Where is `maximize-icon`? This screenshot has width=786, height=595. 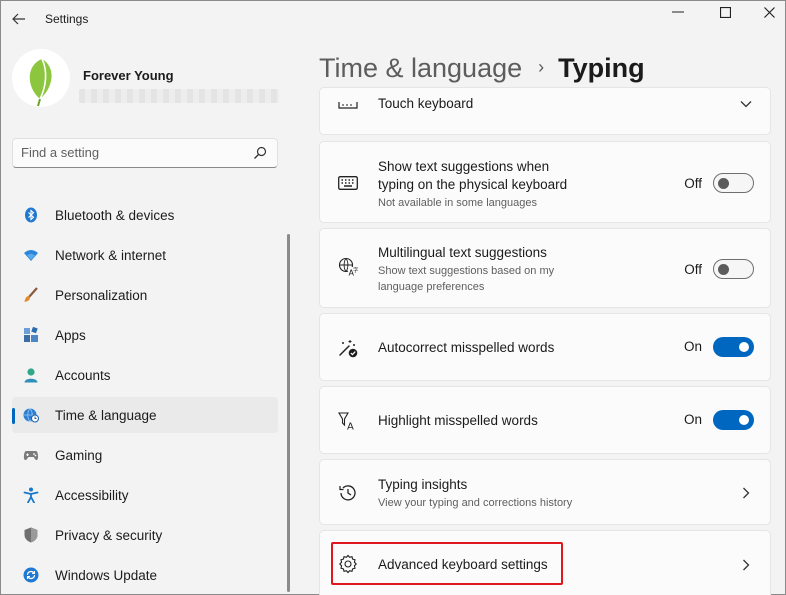 maximize-icon is located at coordinates (725, 12).